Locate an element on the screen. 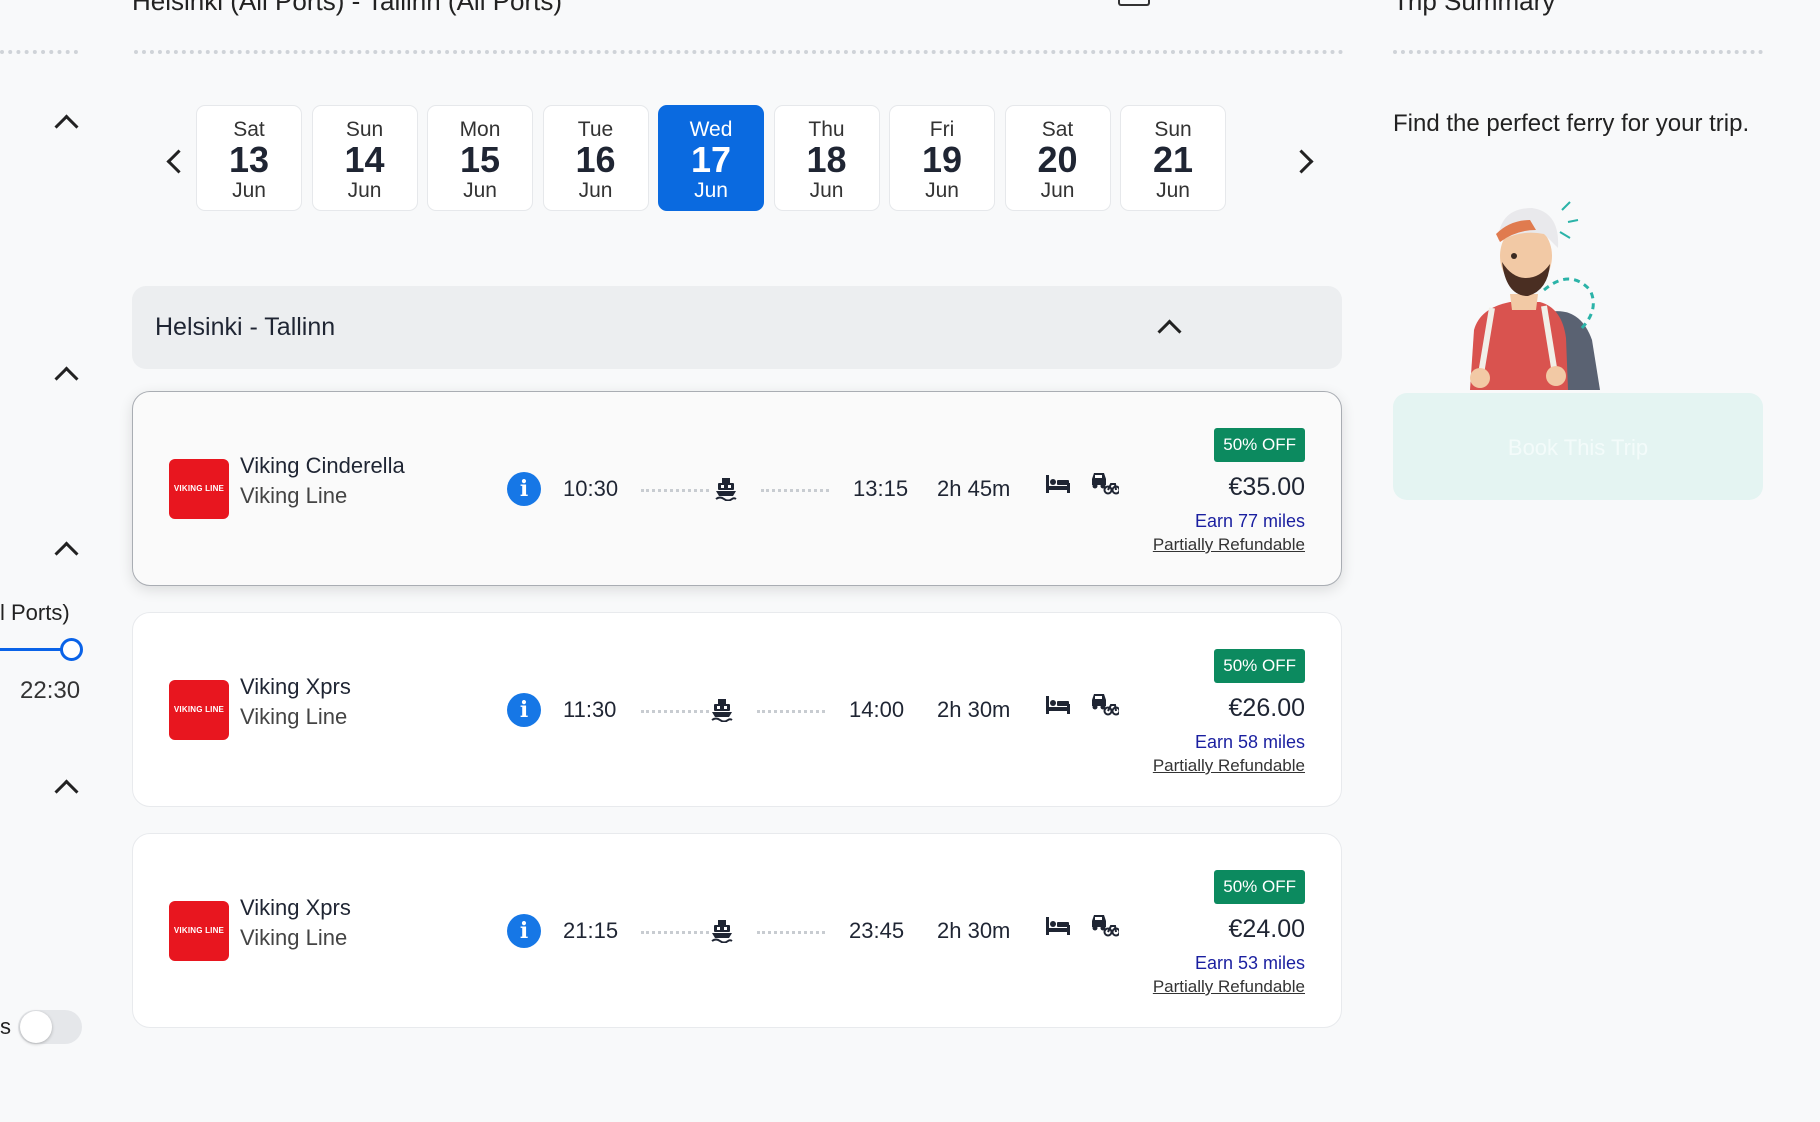 Image resolution: width=1820 pixels, height=1122 pixels. price: €35.00 is located at coordinates (1266, 487).